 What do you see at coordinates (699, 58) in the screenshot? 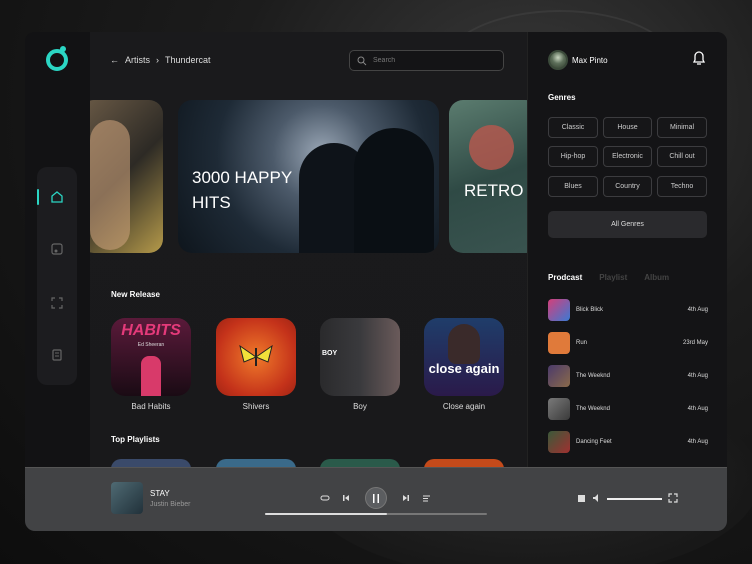
I see `bell-icon` at bounding box center [699, 58].